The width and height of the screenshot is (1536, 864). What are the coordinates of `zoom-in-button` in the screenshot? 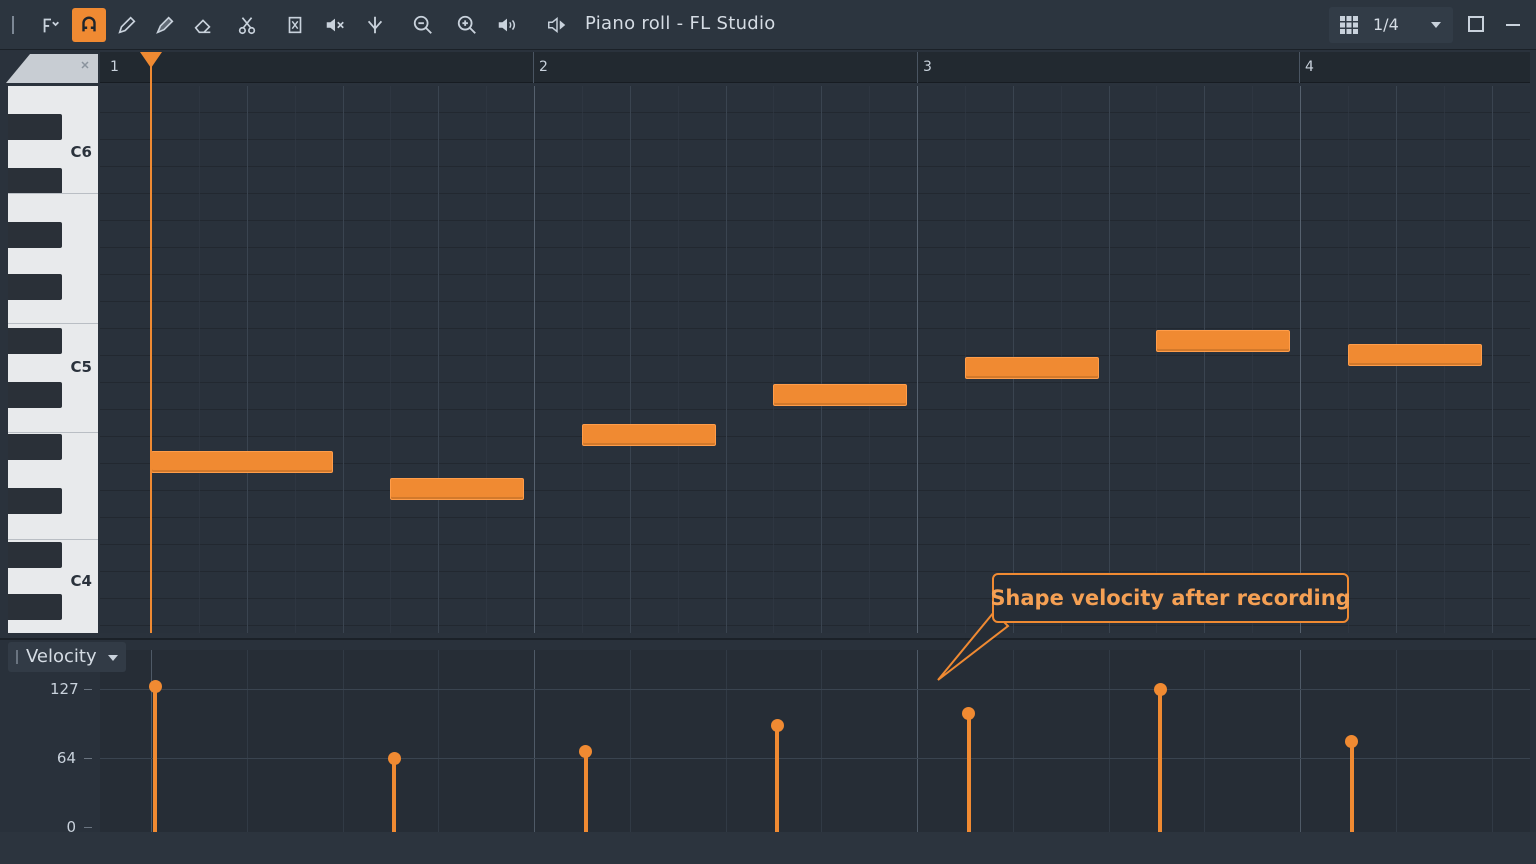 It's located at (467, 25).